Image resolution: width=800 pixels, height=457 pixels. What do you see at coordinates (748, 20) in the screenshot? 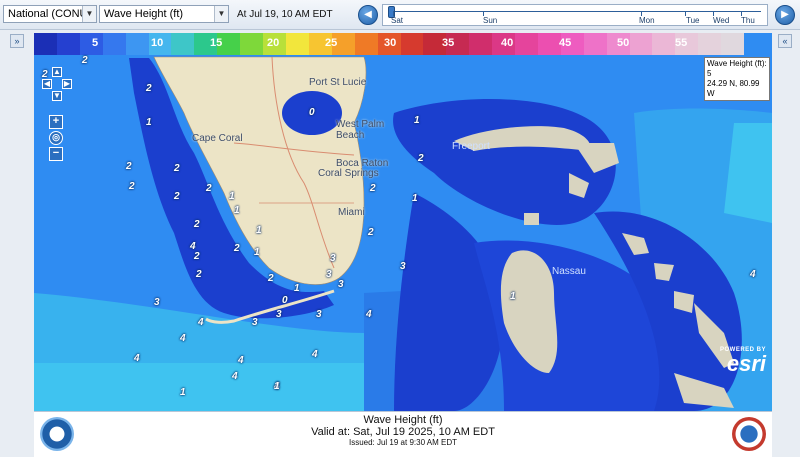
I see `timeline-label: Thu` at bounding box center [748, 20].